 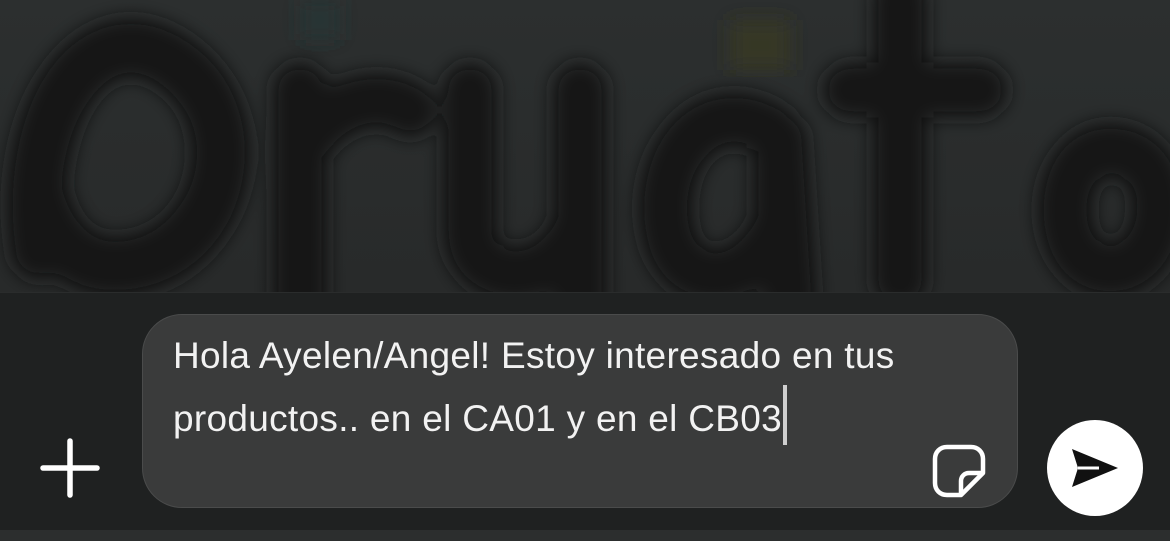 I want to click on add-attachment-button, so click(x=70, y=468).